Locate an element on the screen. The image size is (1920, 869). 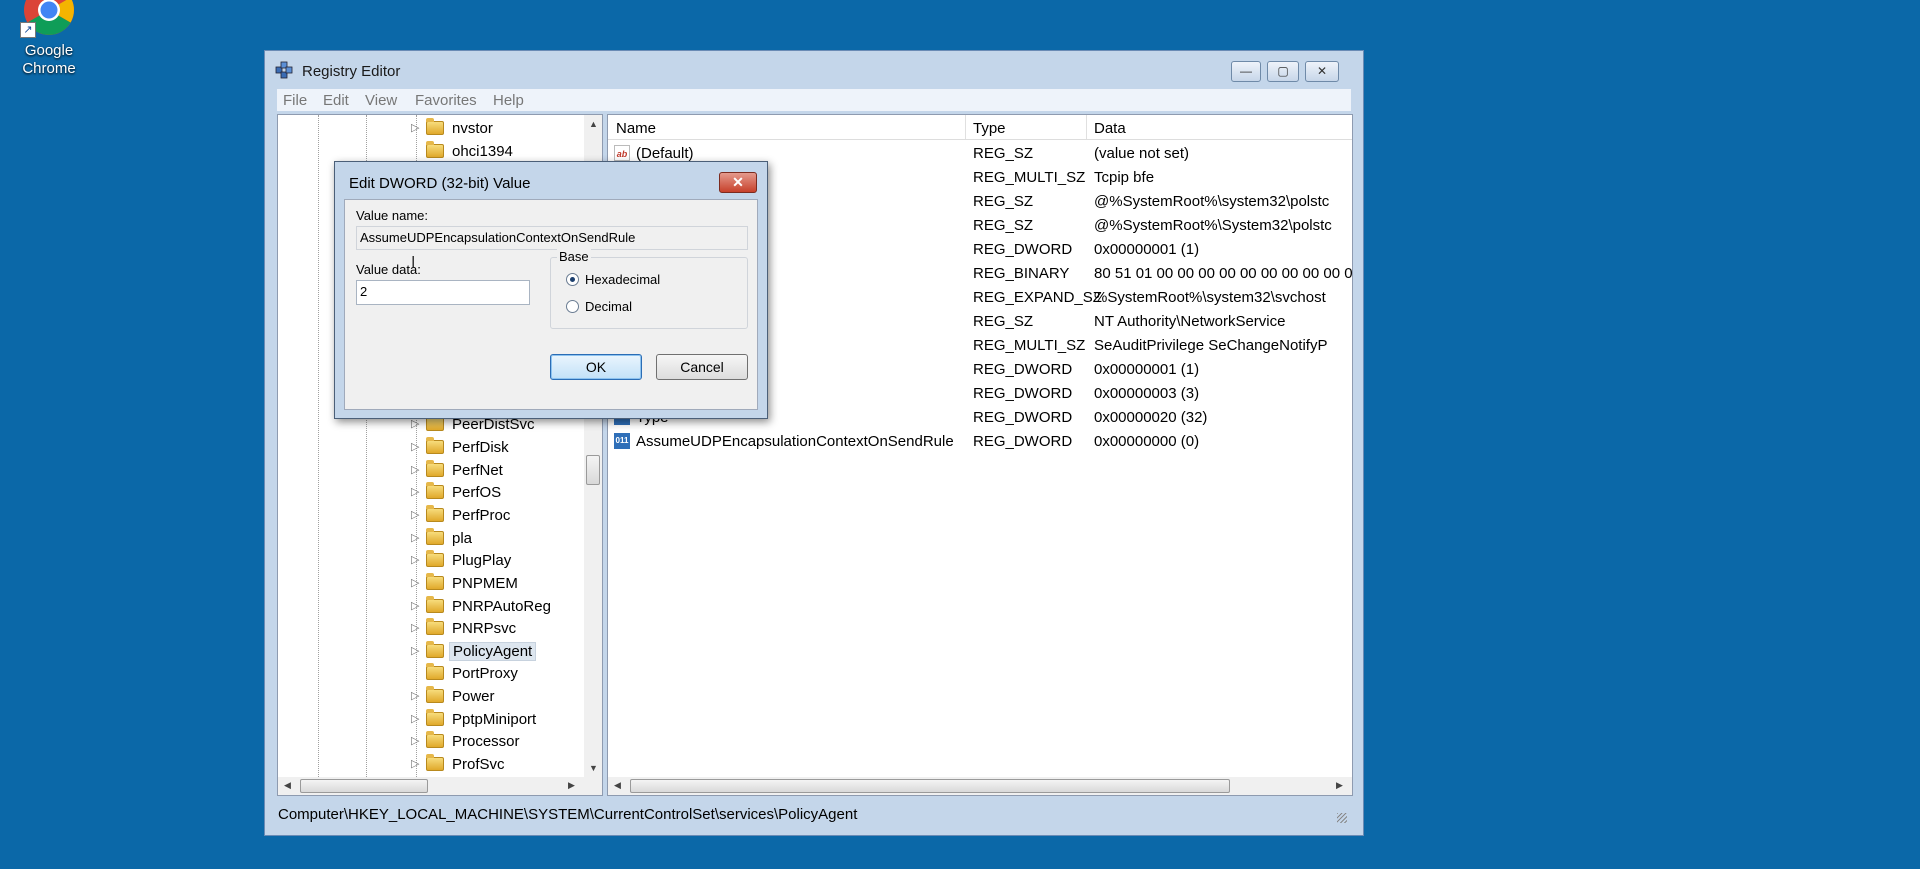
value-name-field: AssumeUDPEncapsulationContextOnSendRule is located at coordinates (552, 238).